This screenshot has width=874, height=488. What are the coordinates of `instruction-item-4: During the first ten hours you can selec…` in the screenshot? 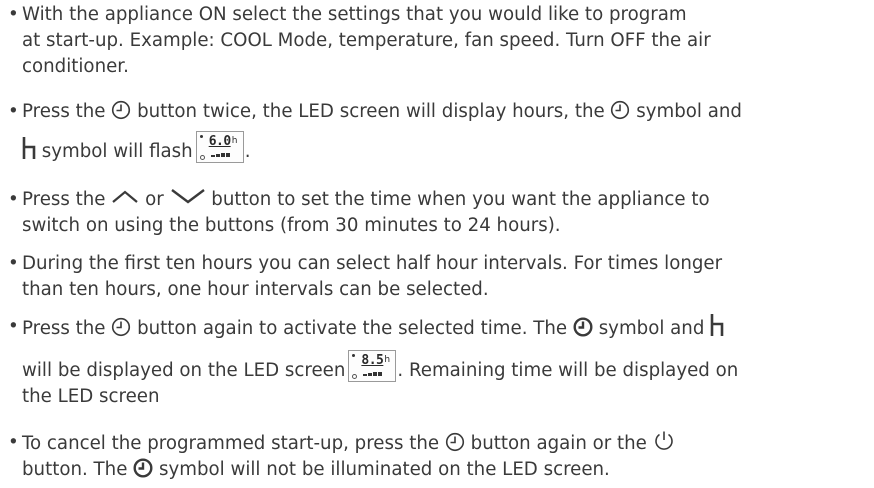 It's located at (438, 277).